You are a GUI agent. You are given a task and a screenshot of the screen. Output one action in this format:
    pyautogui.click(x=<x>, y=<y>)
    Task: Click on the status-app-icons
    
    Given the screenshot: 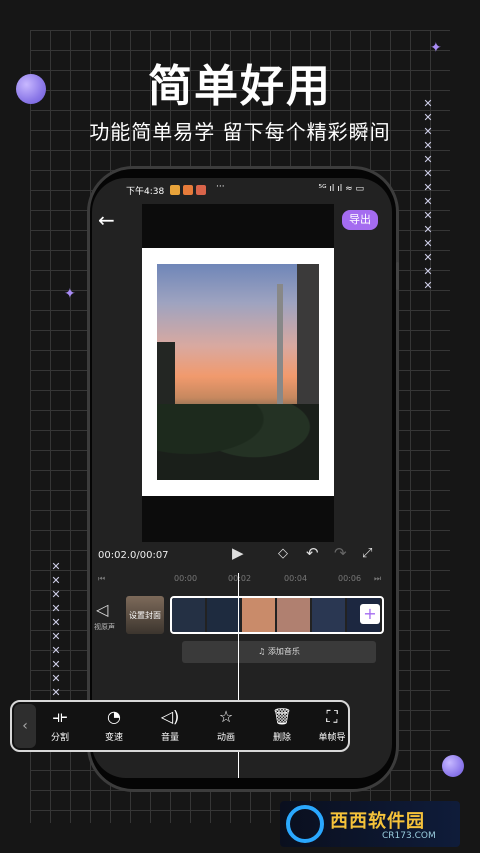 What is the action you would take?
    pyautogui.click(x=188, y=190)
    